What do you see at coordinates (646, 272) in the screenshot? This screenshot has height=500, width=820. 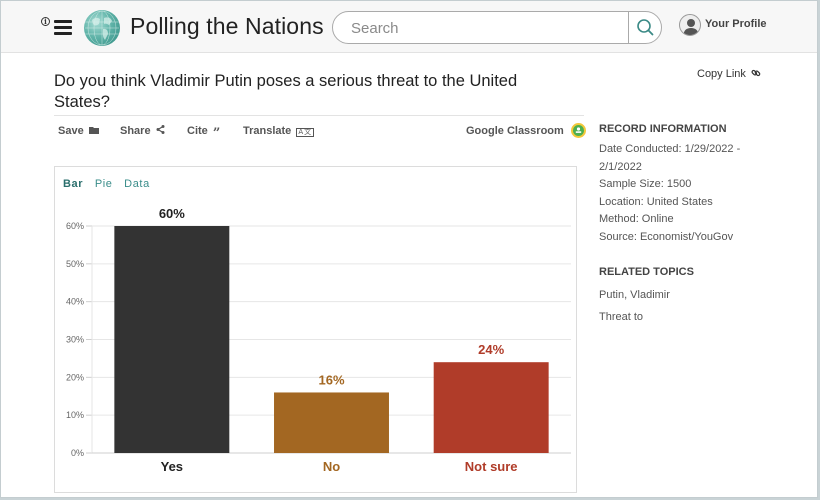 I see `related-topics-heading: RELATED TOPICS` at bounding box center [646, 272].